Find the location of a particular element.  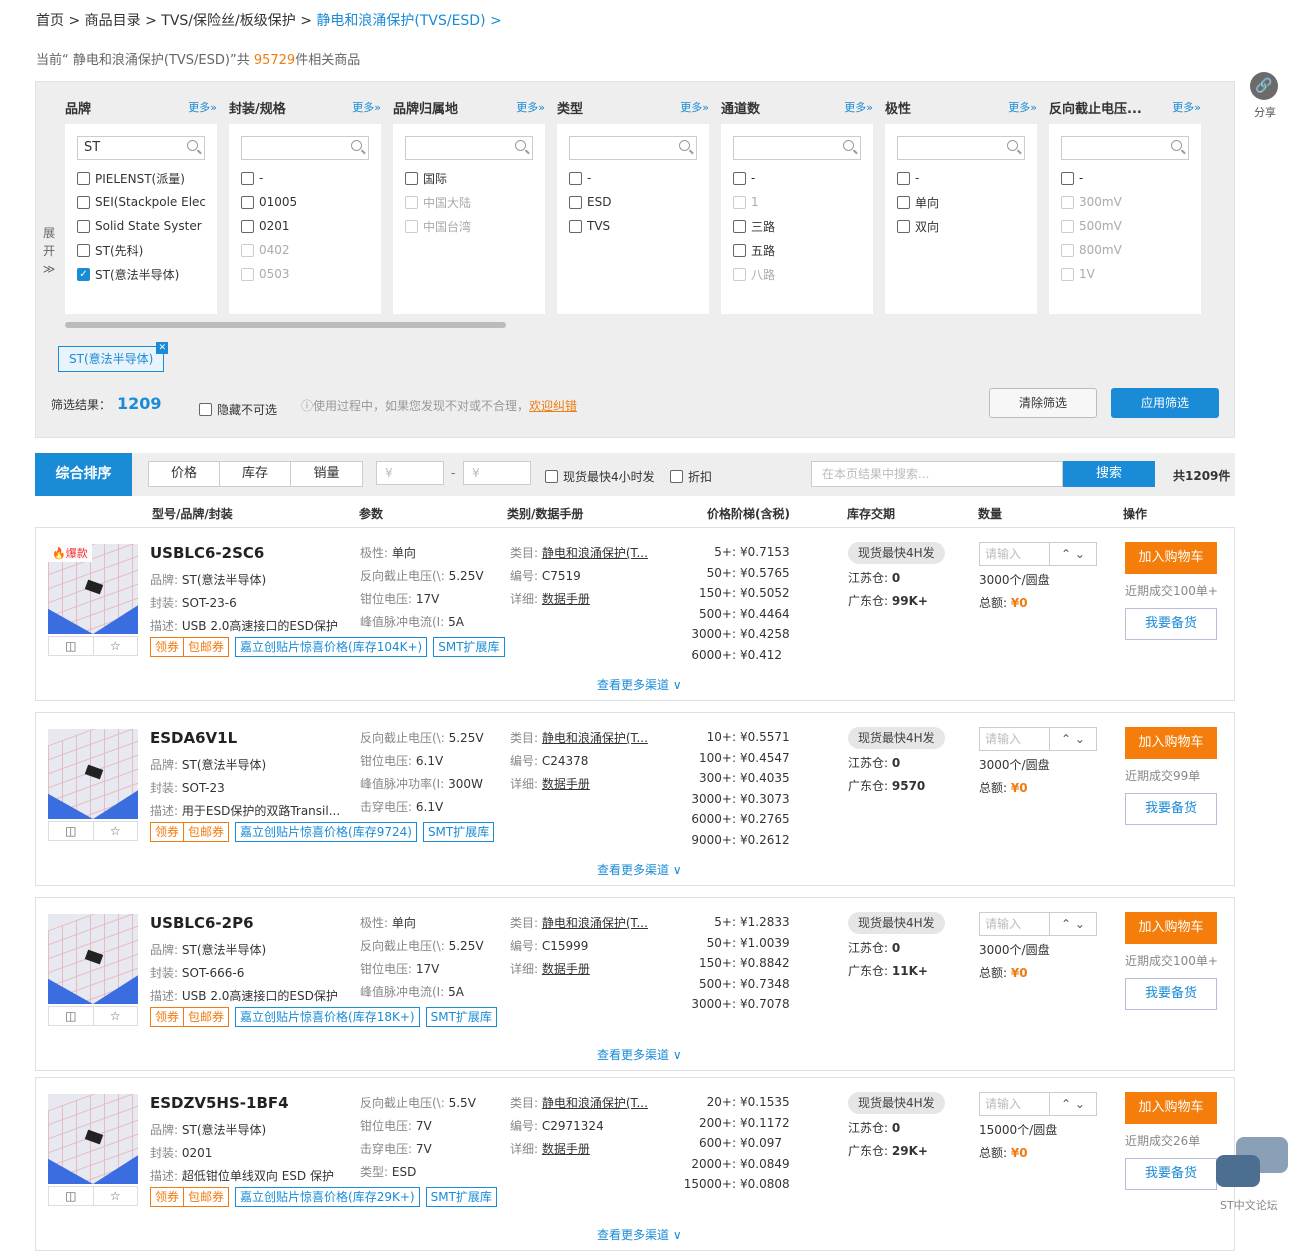

breadcrumb-catalog: 商品目录 is located at coordinates (113, 21).